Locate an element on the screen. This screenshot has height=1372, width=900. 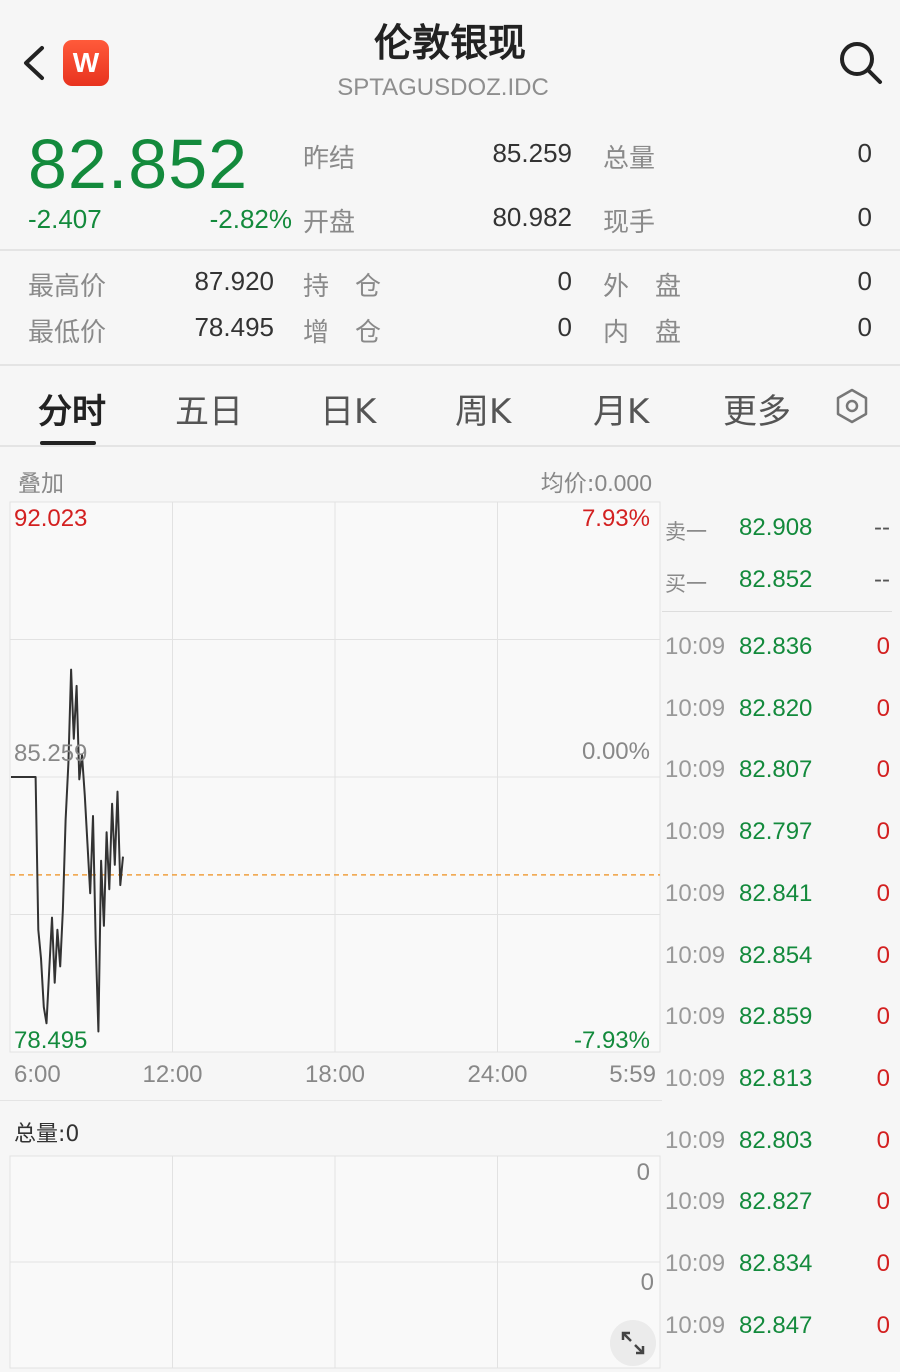
tick-price: 82.847 is located at coordinates (776, 1325).